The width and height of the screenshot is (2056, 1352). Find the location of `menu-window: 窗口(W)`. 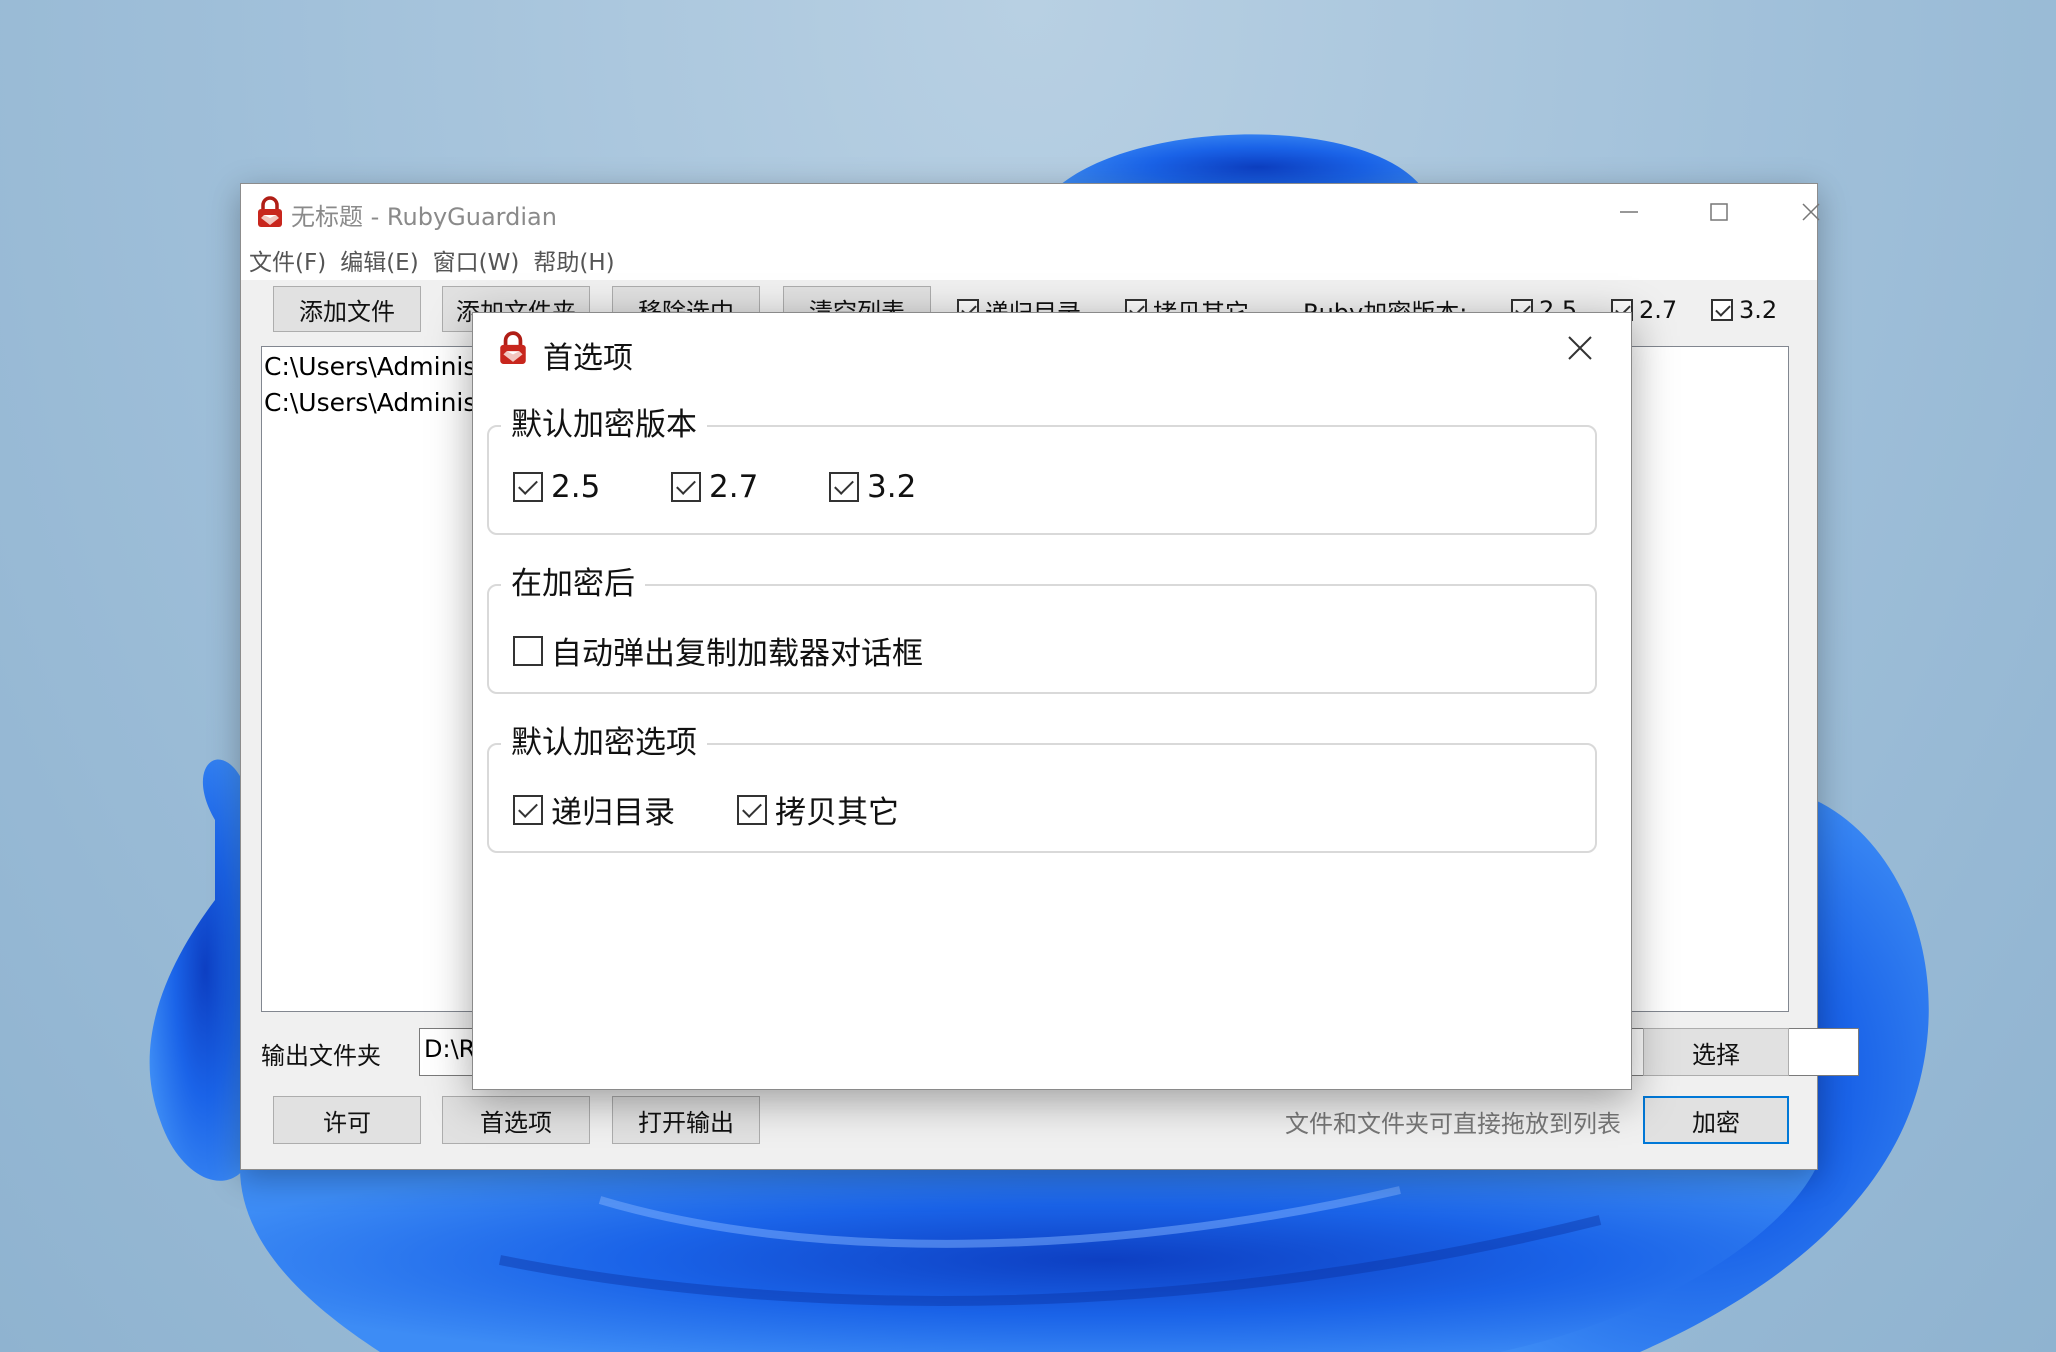

menu-window: 窗口(W) is located at coordinates (476, 260).